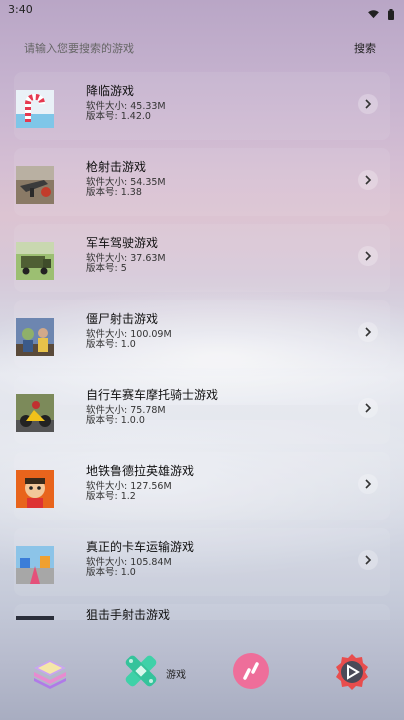  I want to click on zombie-icon, so click(35, 337).